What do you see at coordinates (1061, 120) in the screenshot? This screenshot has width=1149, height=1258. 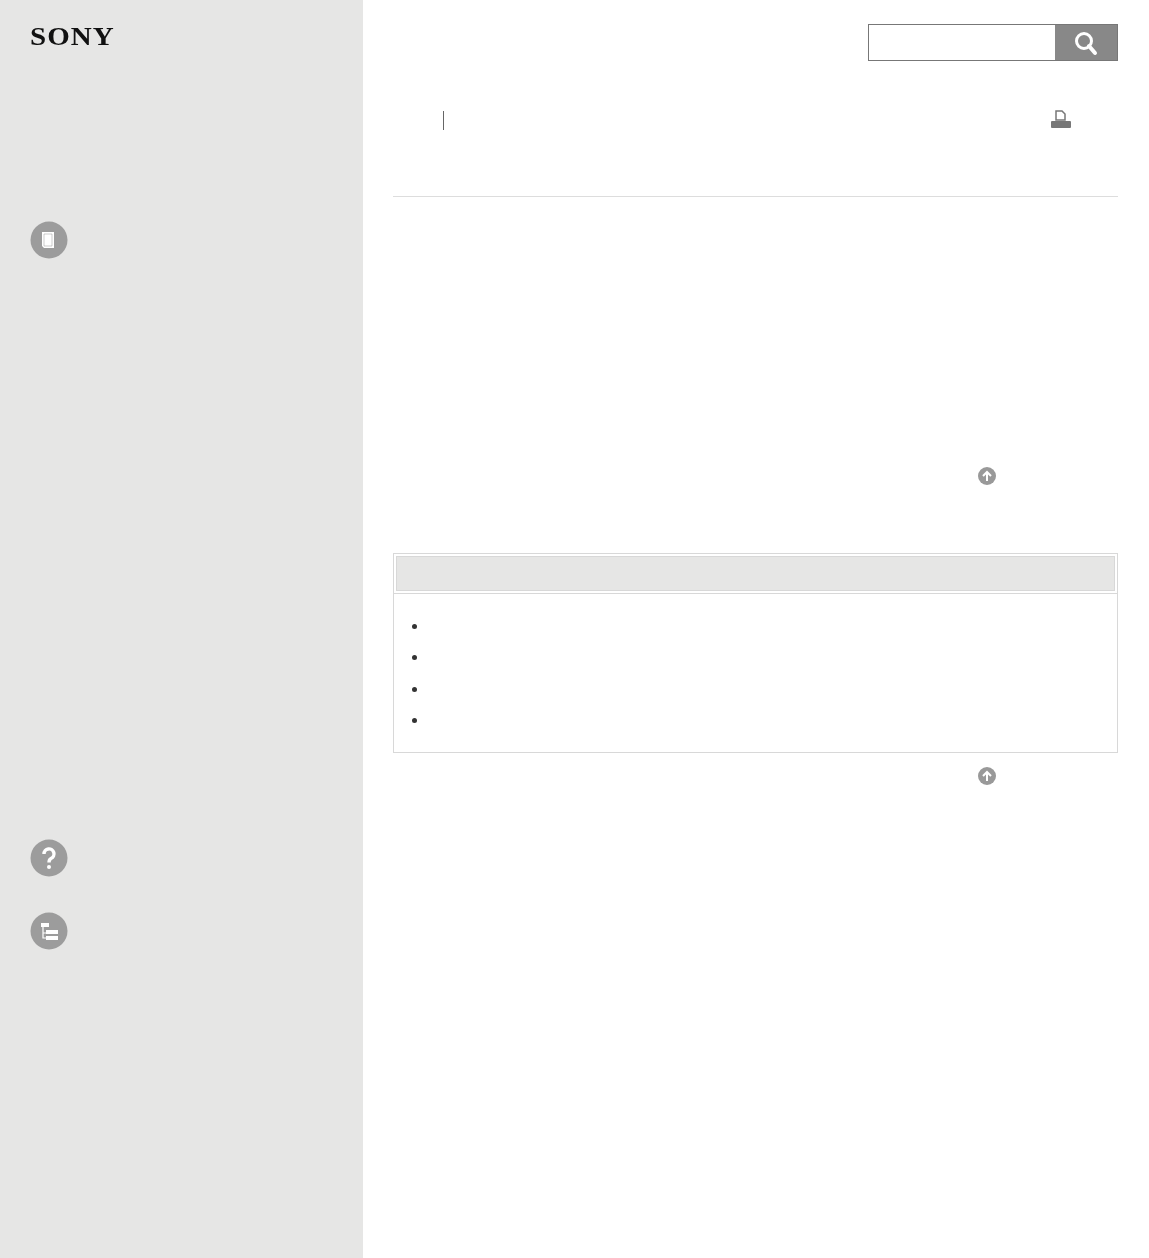 I see `print-icon` at bounding box center [1061, 120].